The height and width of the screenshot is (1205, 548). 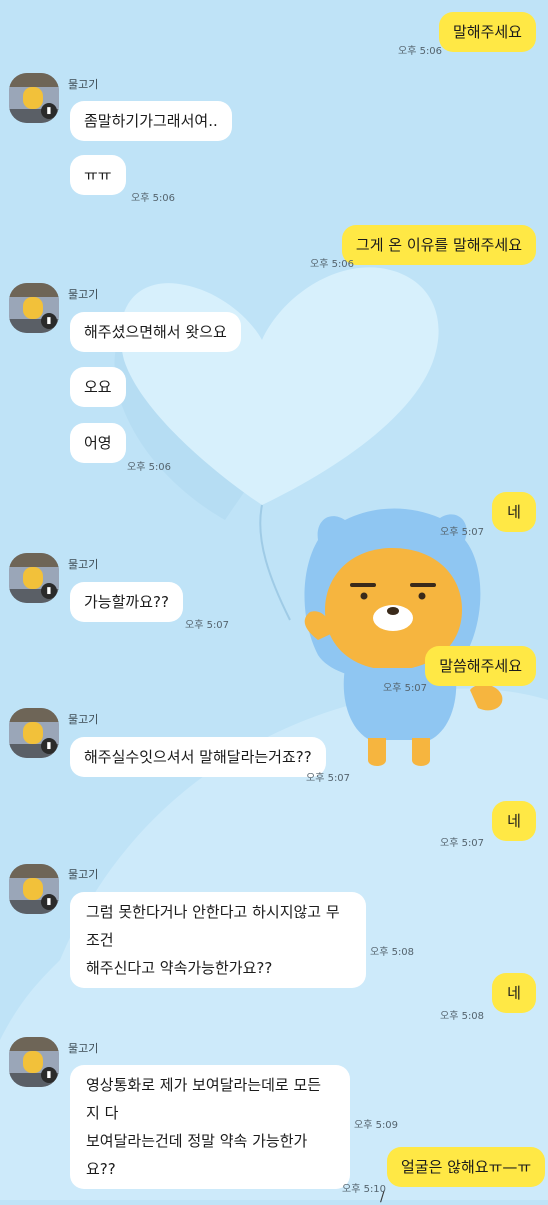 What do you see at coordinates (364, 1189) in the screenshot?
I see `message-timestamp: 오후 5:10` at bounding box center [364, 1189].